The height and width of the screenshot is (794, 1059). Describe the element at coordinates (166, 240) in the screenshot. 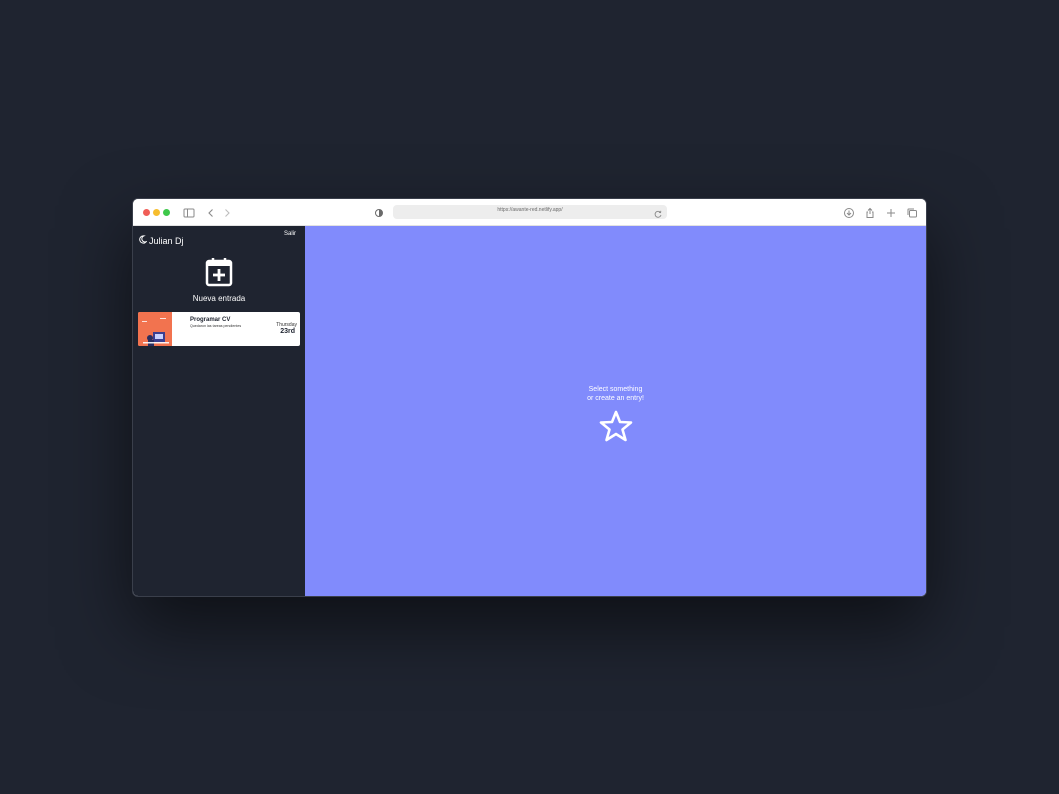

I see `user-name: Julian Dj` at that location.